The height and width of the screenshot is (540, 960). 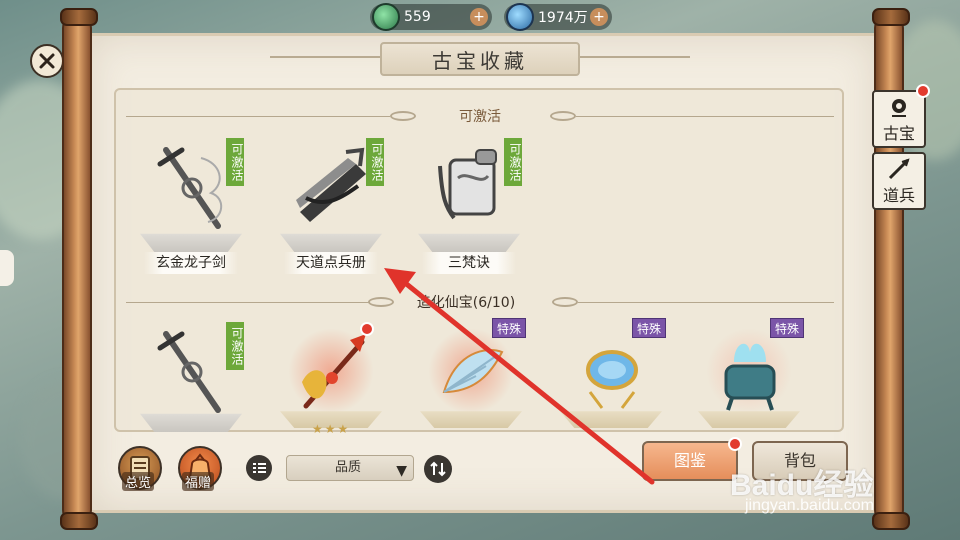 What do you see at coordinates (809, 505) in the screenshot?
I see `watermark-url: jingyan.baidu.com` at bounding box center [809, 505].